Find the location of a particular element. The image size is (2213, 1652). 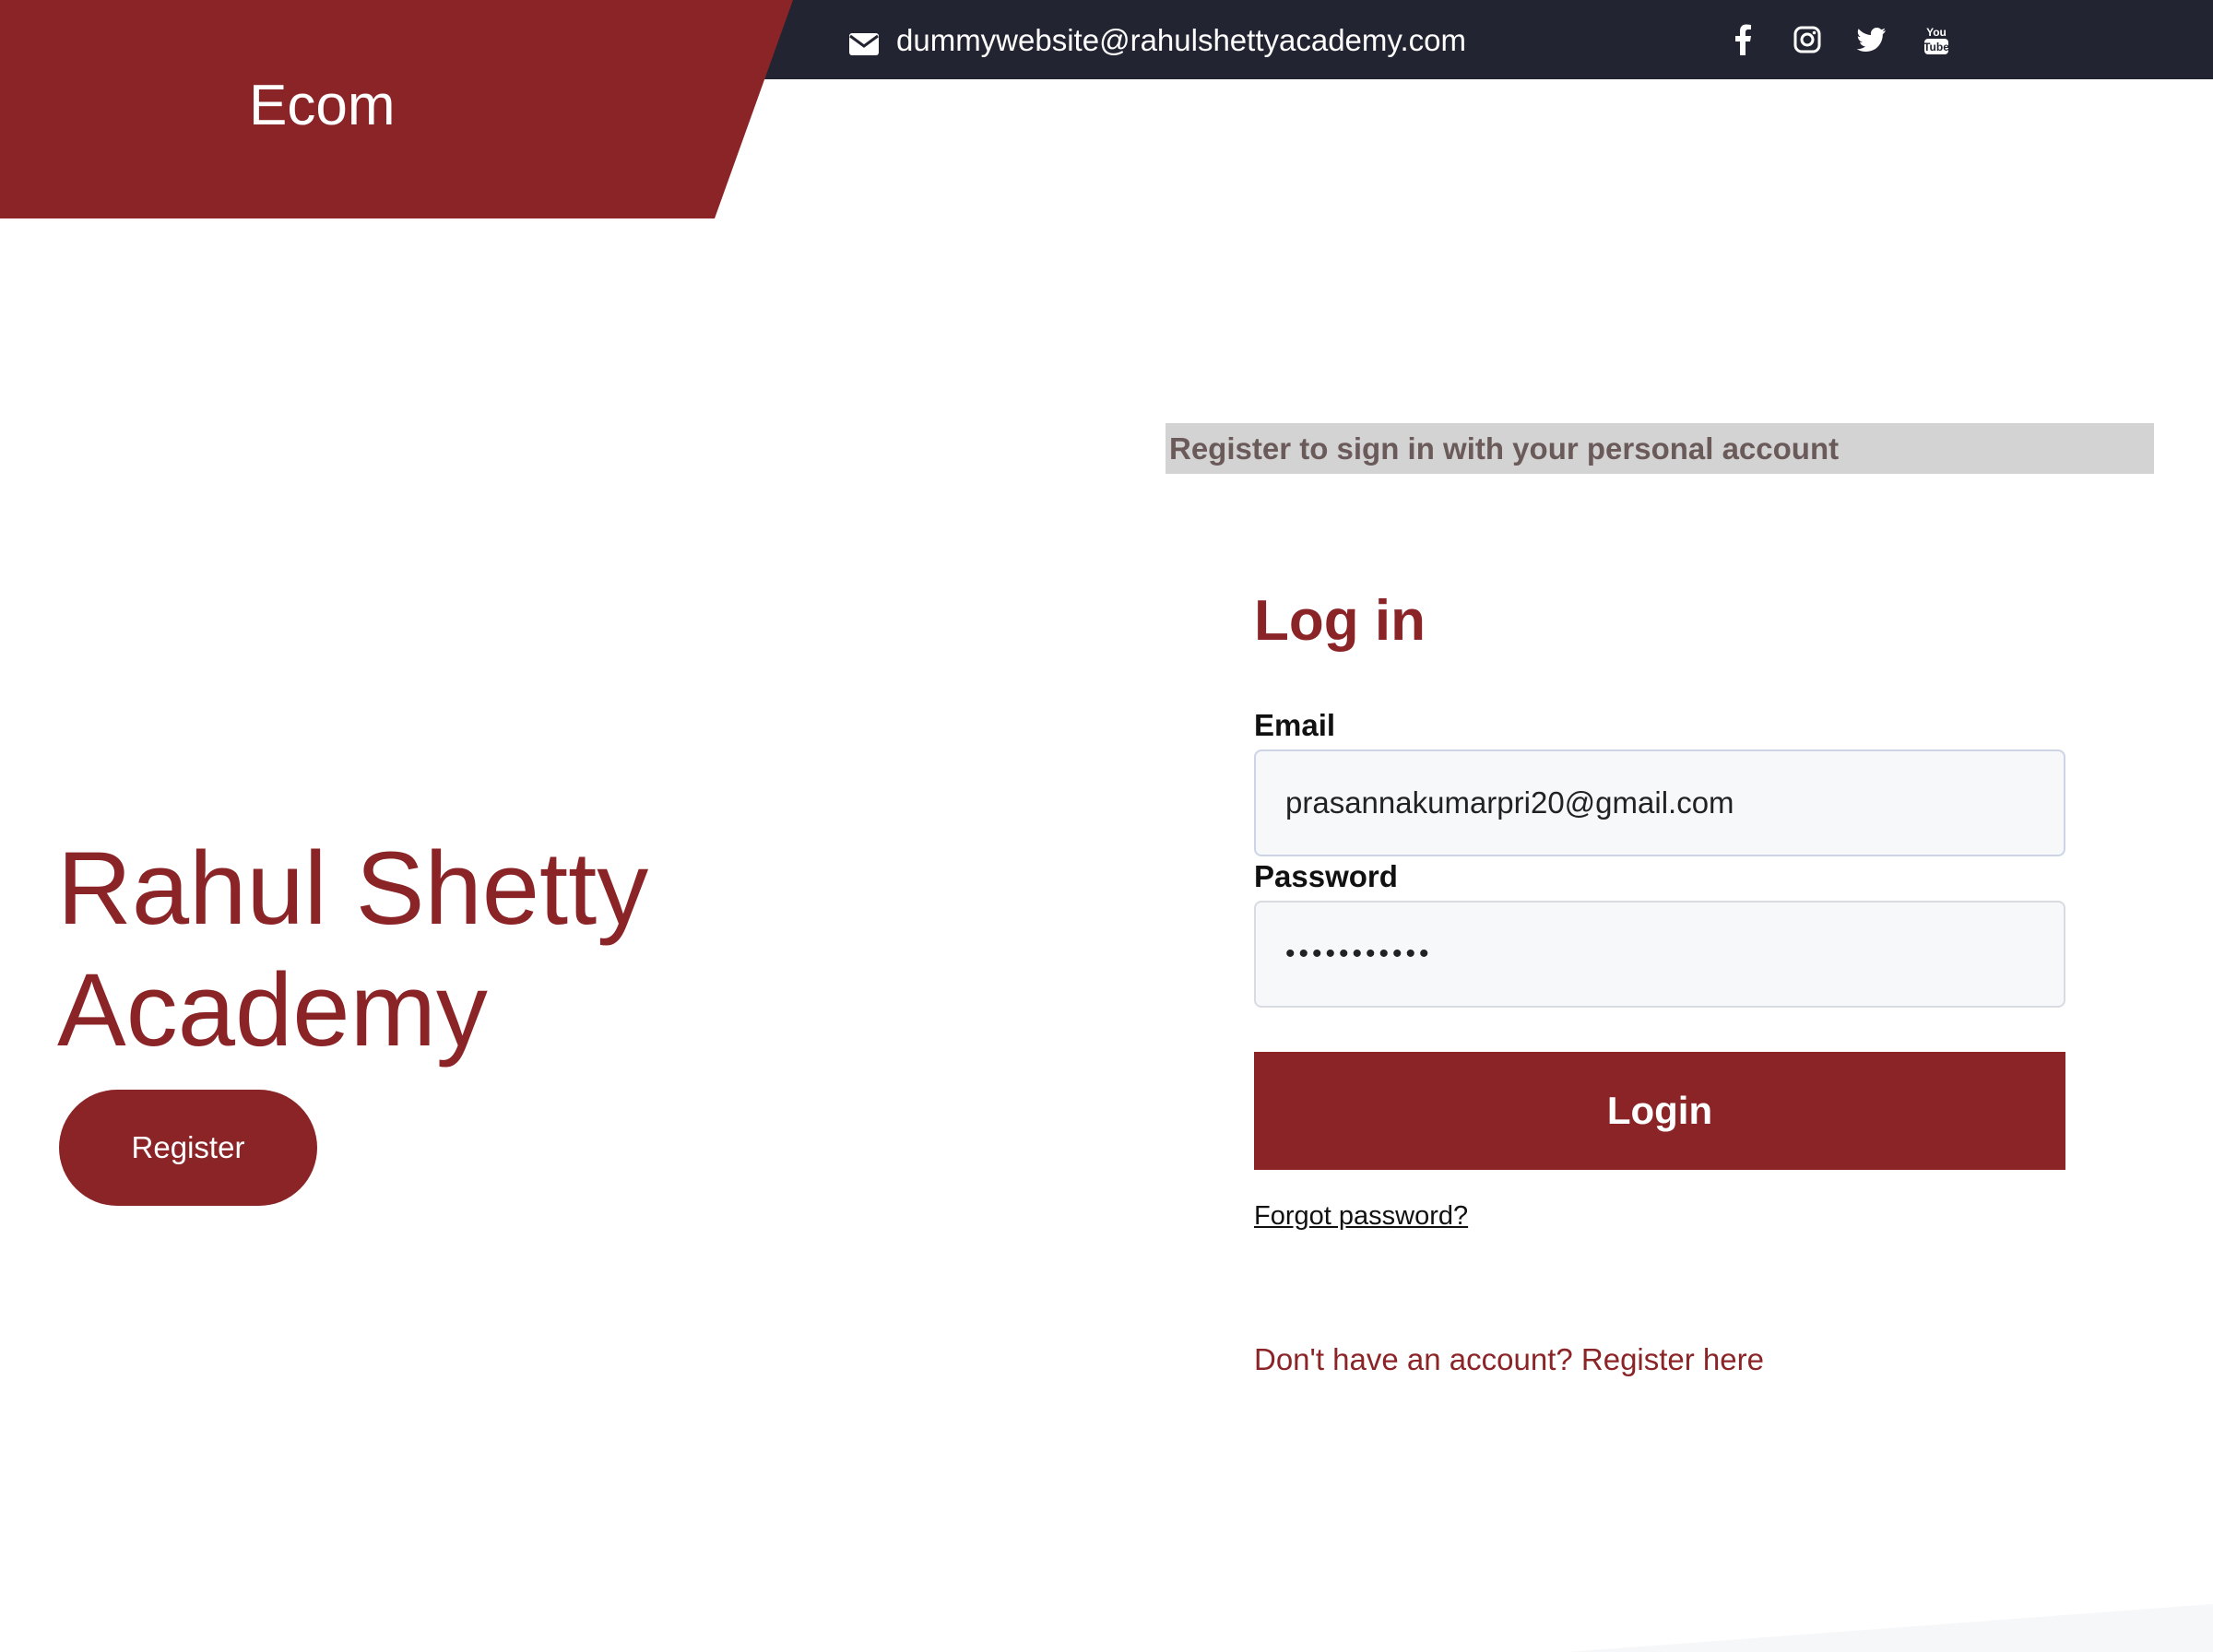

email-label: Email is located at coordinates (1295, 725).